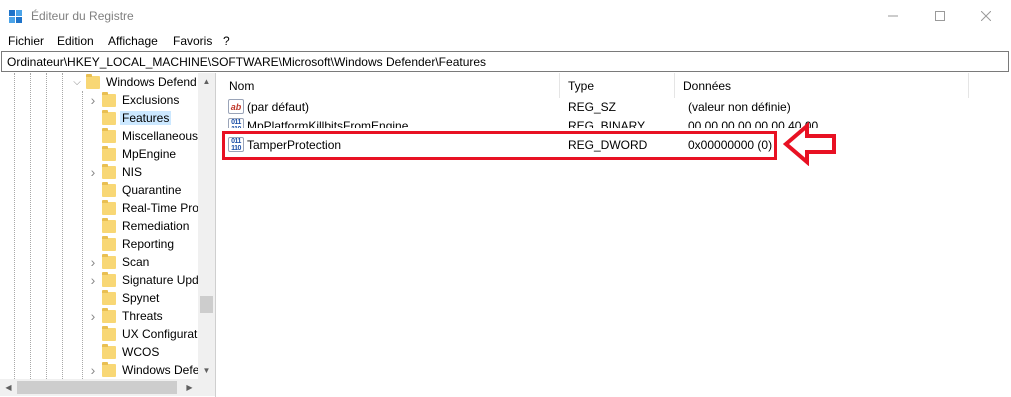 This screenshot has width=1011, height=397. I want to click on title-bar: Éditeur du Registre, so click(505, 16).